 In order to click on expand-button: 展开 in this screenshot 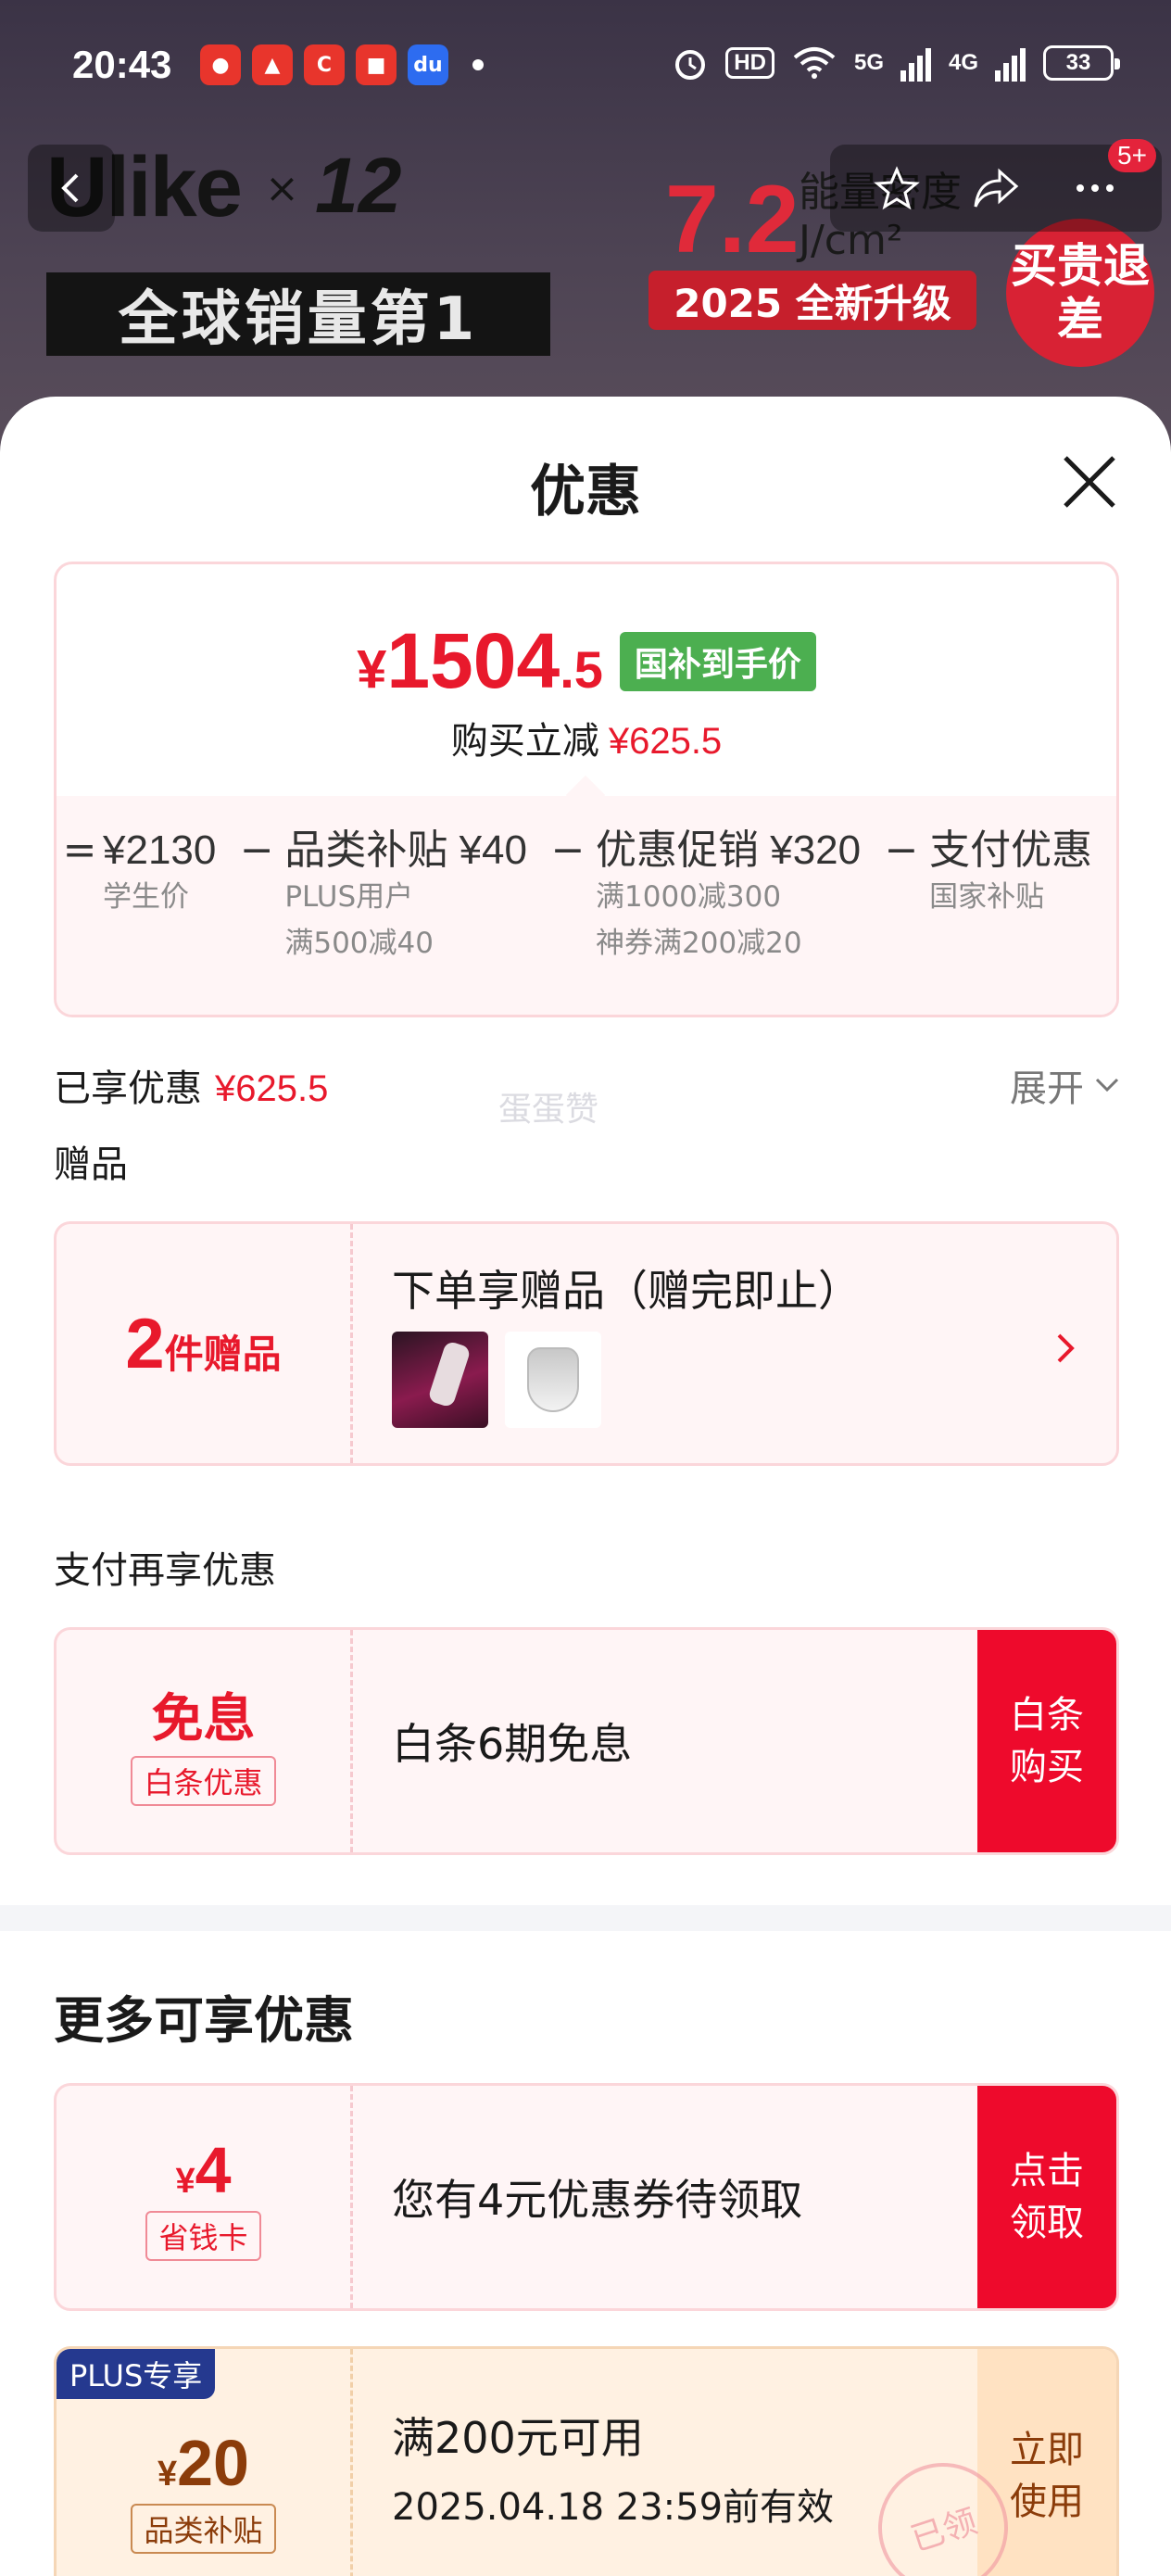, I will do `click(1066, 1085)`.